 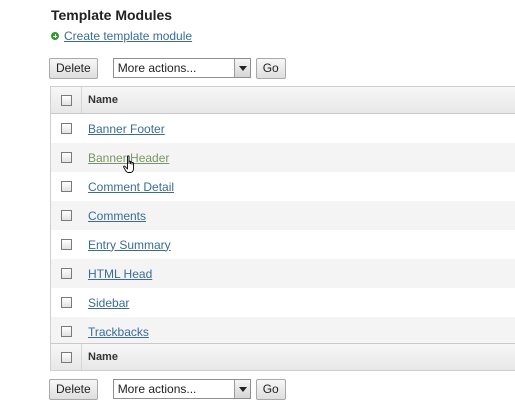 I want to click on table-header: Name, so click(x=283, y=100).